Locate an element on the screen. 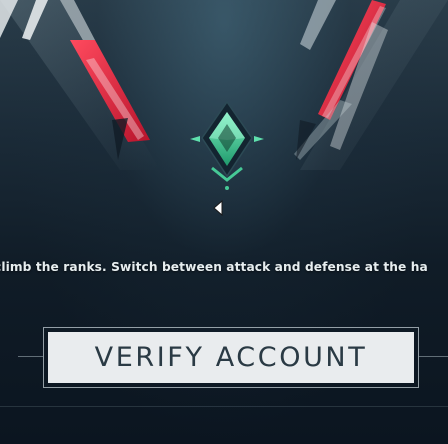  arrow-cursor-icon is located at coordinates (218, 208).